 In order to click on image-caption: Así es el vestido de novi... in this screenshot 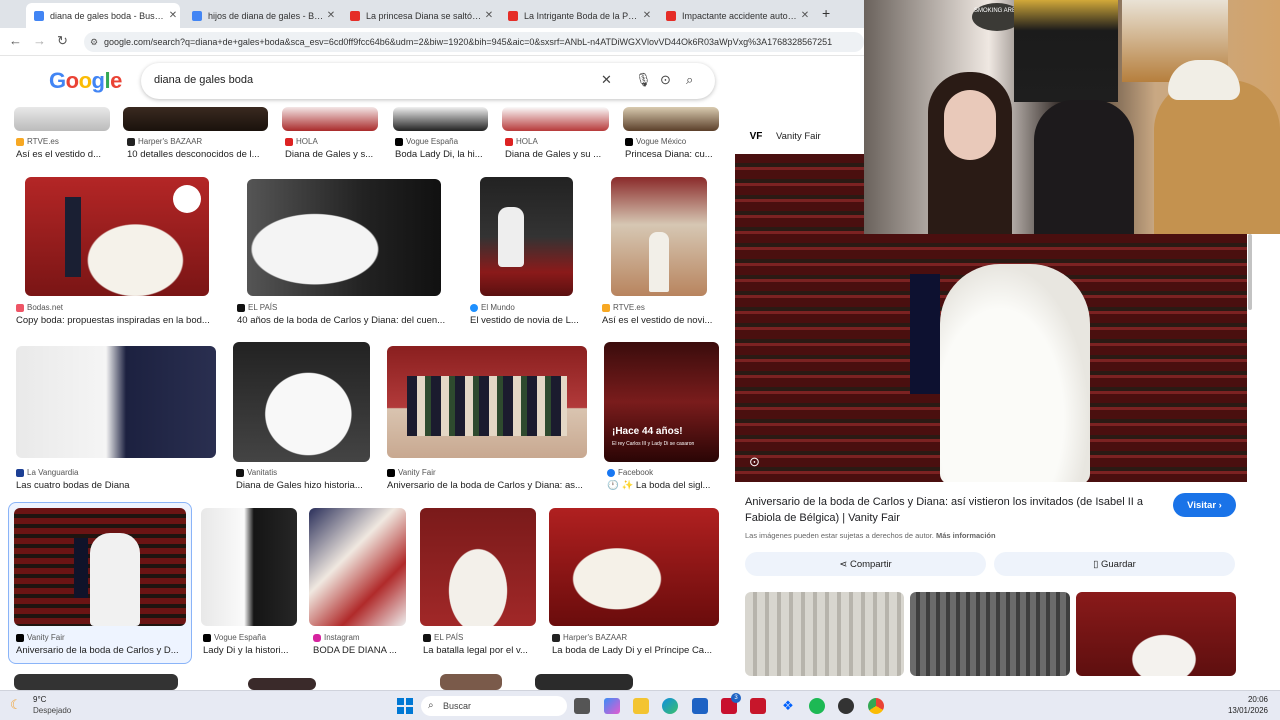, I will do `click(657, 320)`.